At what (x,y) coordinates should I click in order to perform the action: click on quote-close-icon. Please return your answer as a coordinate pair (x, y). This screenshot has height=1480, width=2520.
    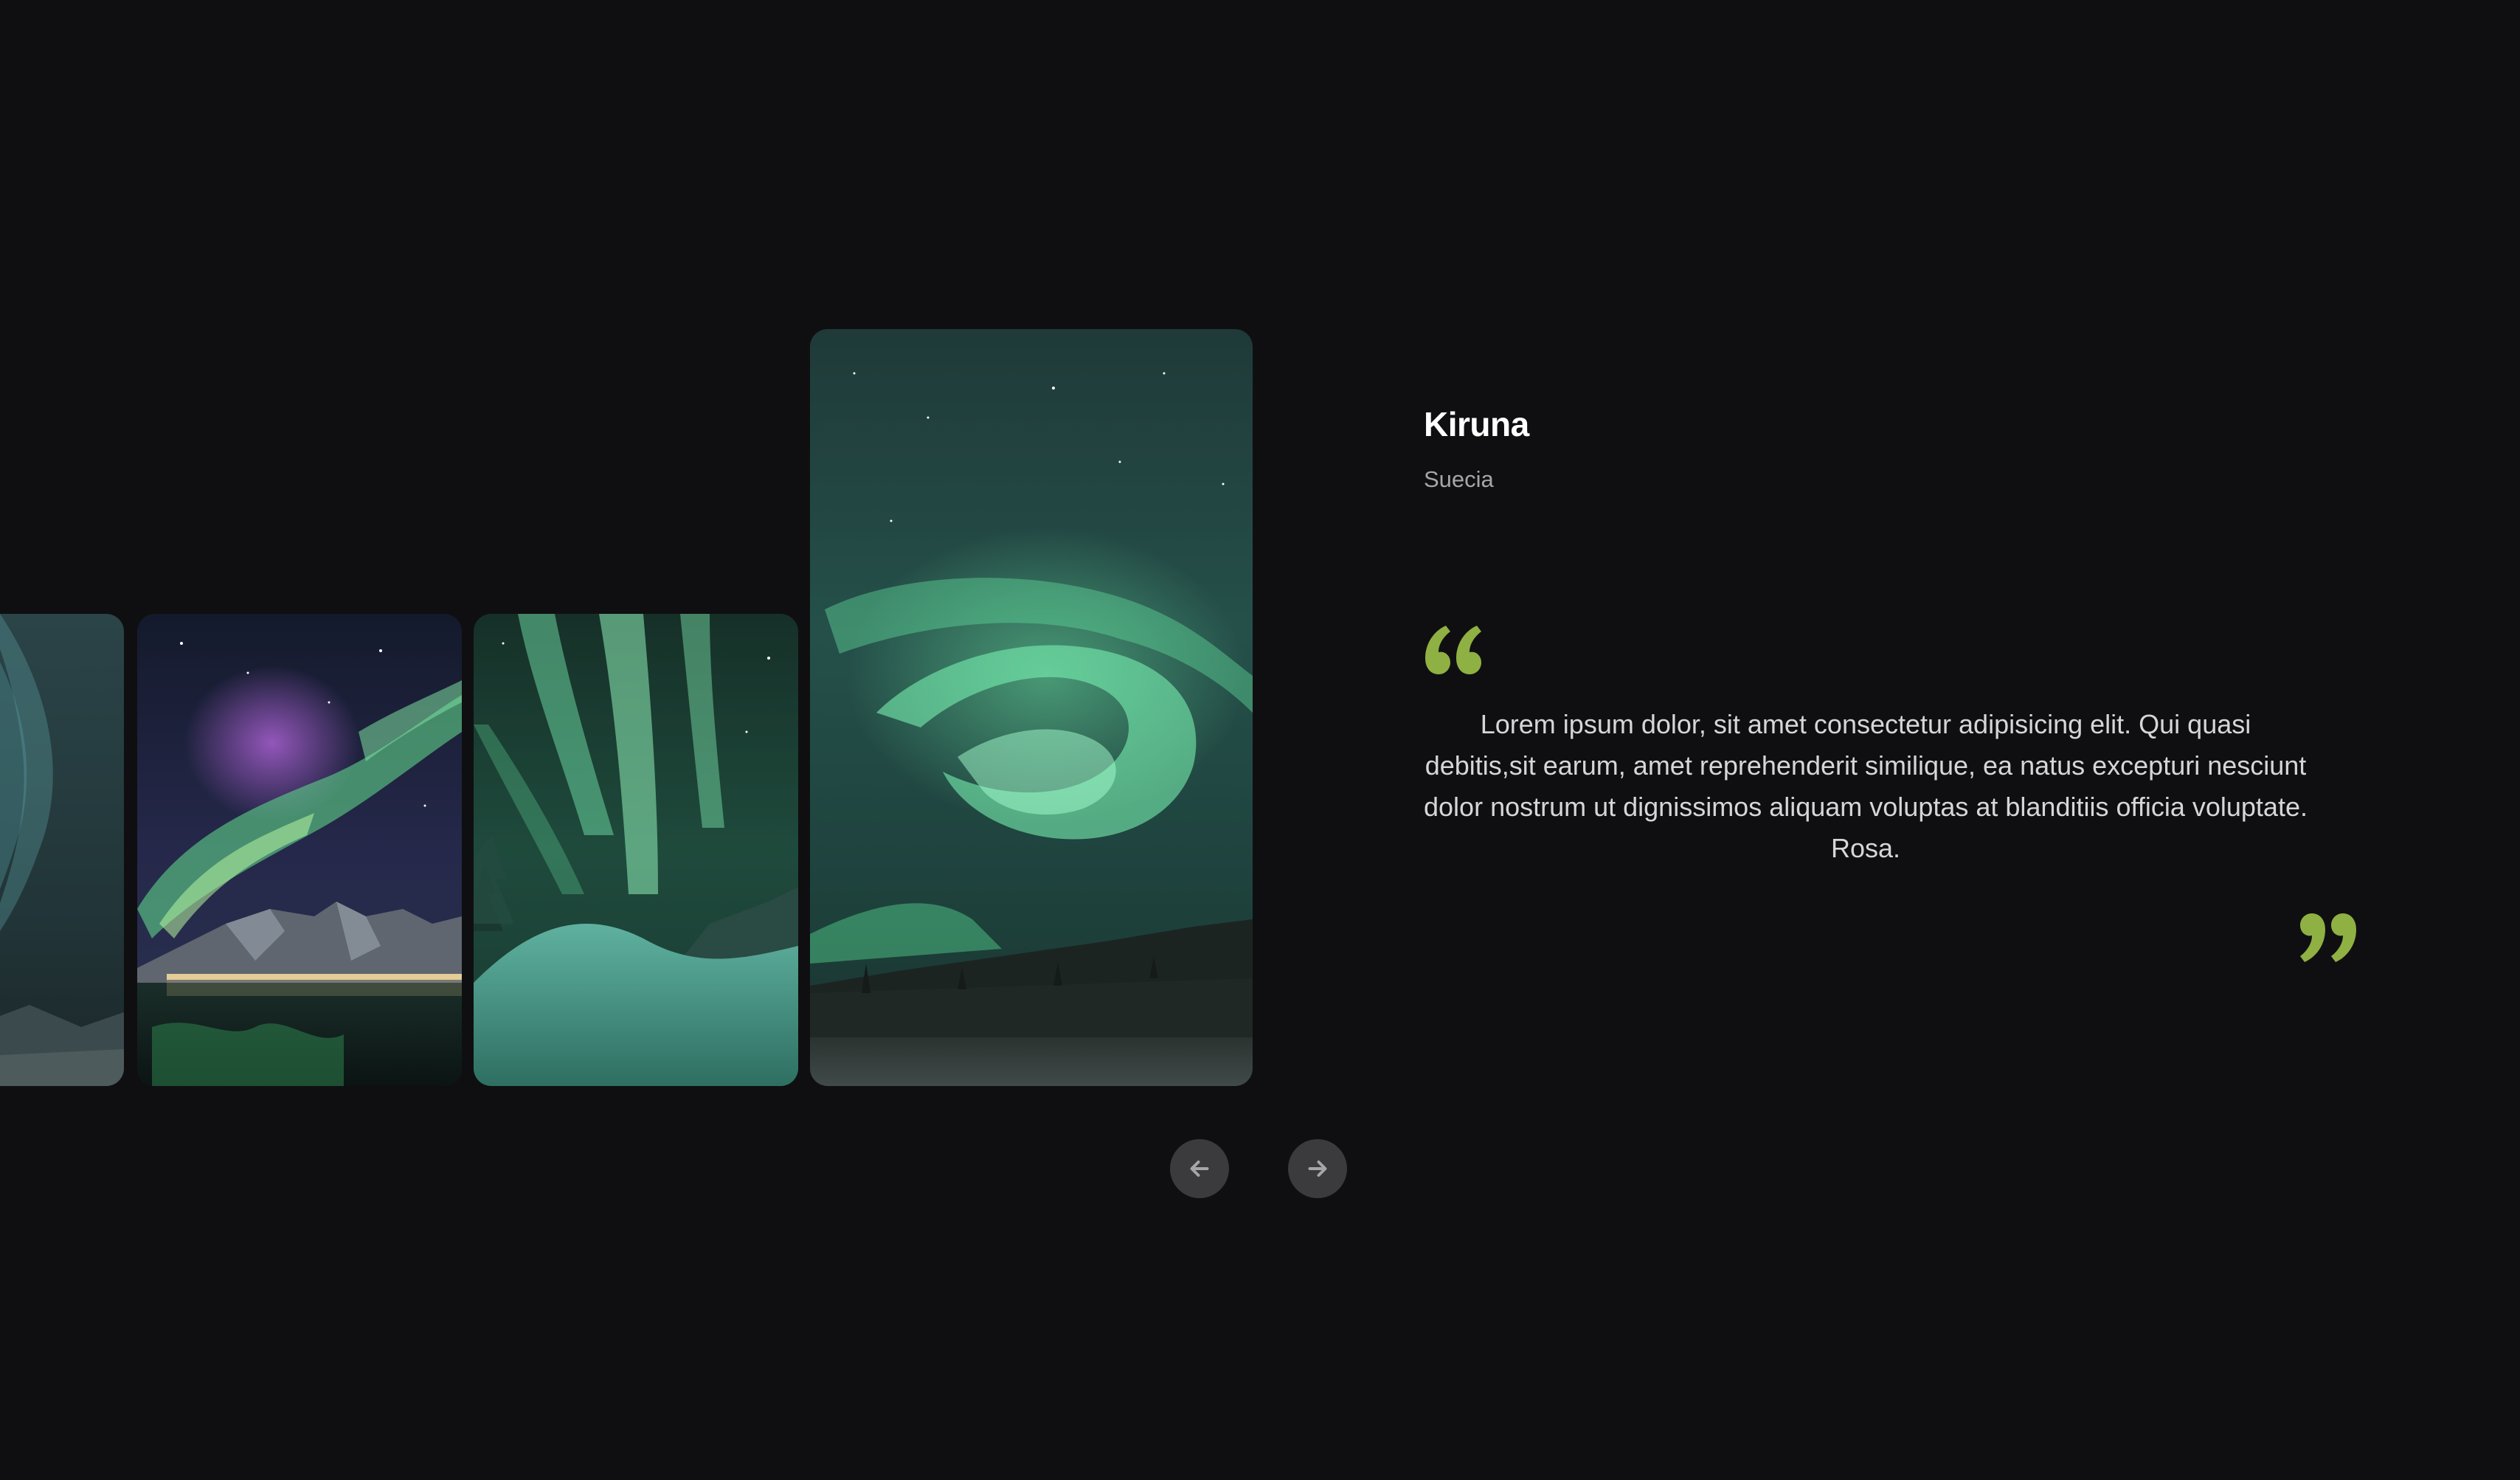
    Looking at the image, I should click on (2328, 937).